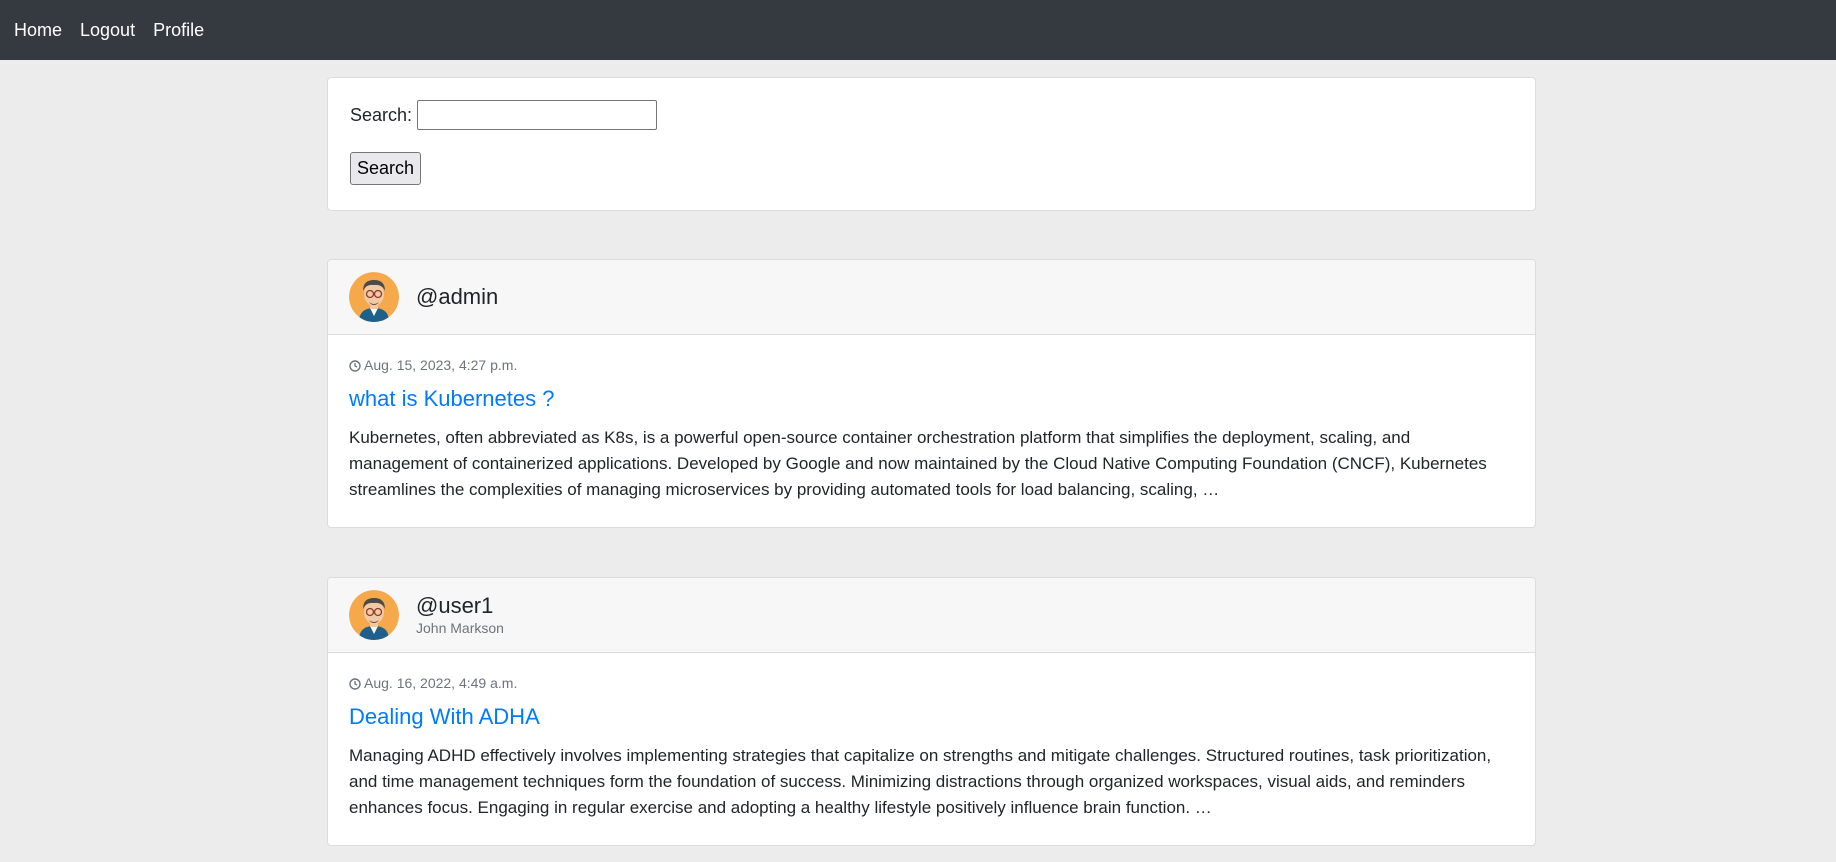 The image size is (1836, 862). I want to click on post-date-text: Aug. 16, 2022, 4:49 a.m., so click(441, 683).